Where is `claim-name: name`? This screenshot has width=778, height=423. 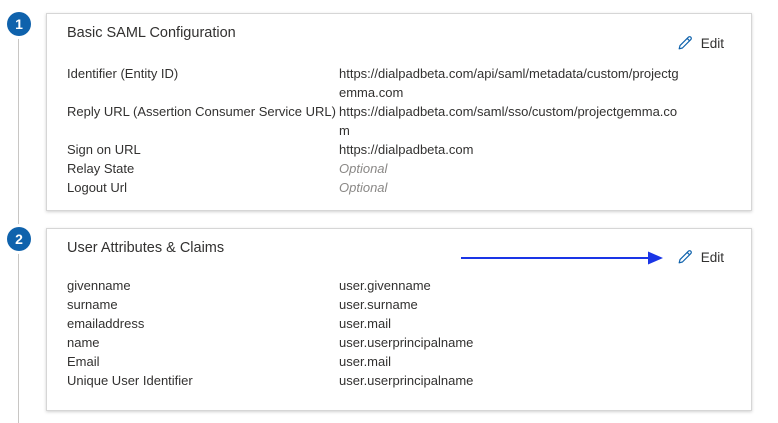
claim-name: name is located at coordinates (83, 342).